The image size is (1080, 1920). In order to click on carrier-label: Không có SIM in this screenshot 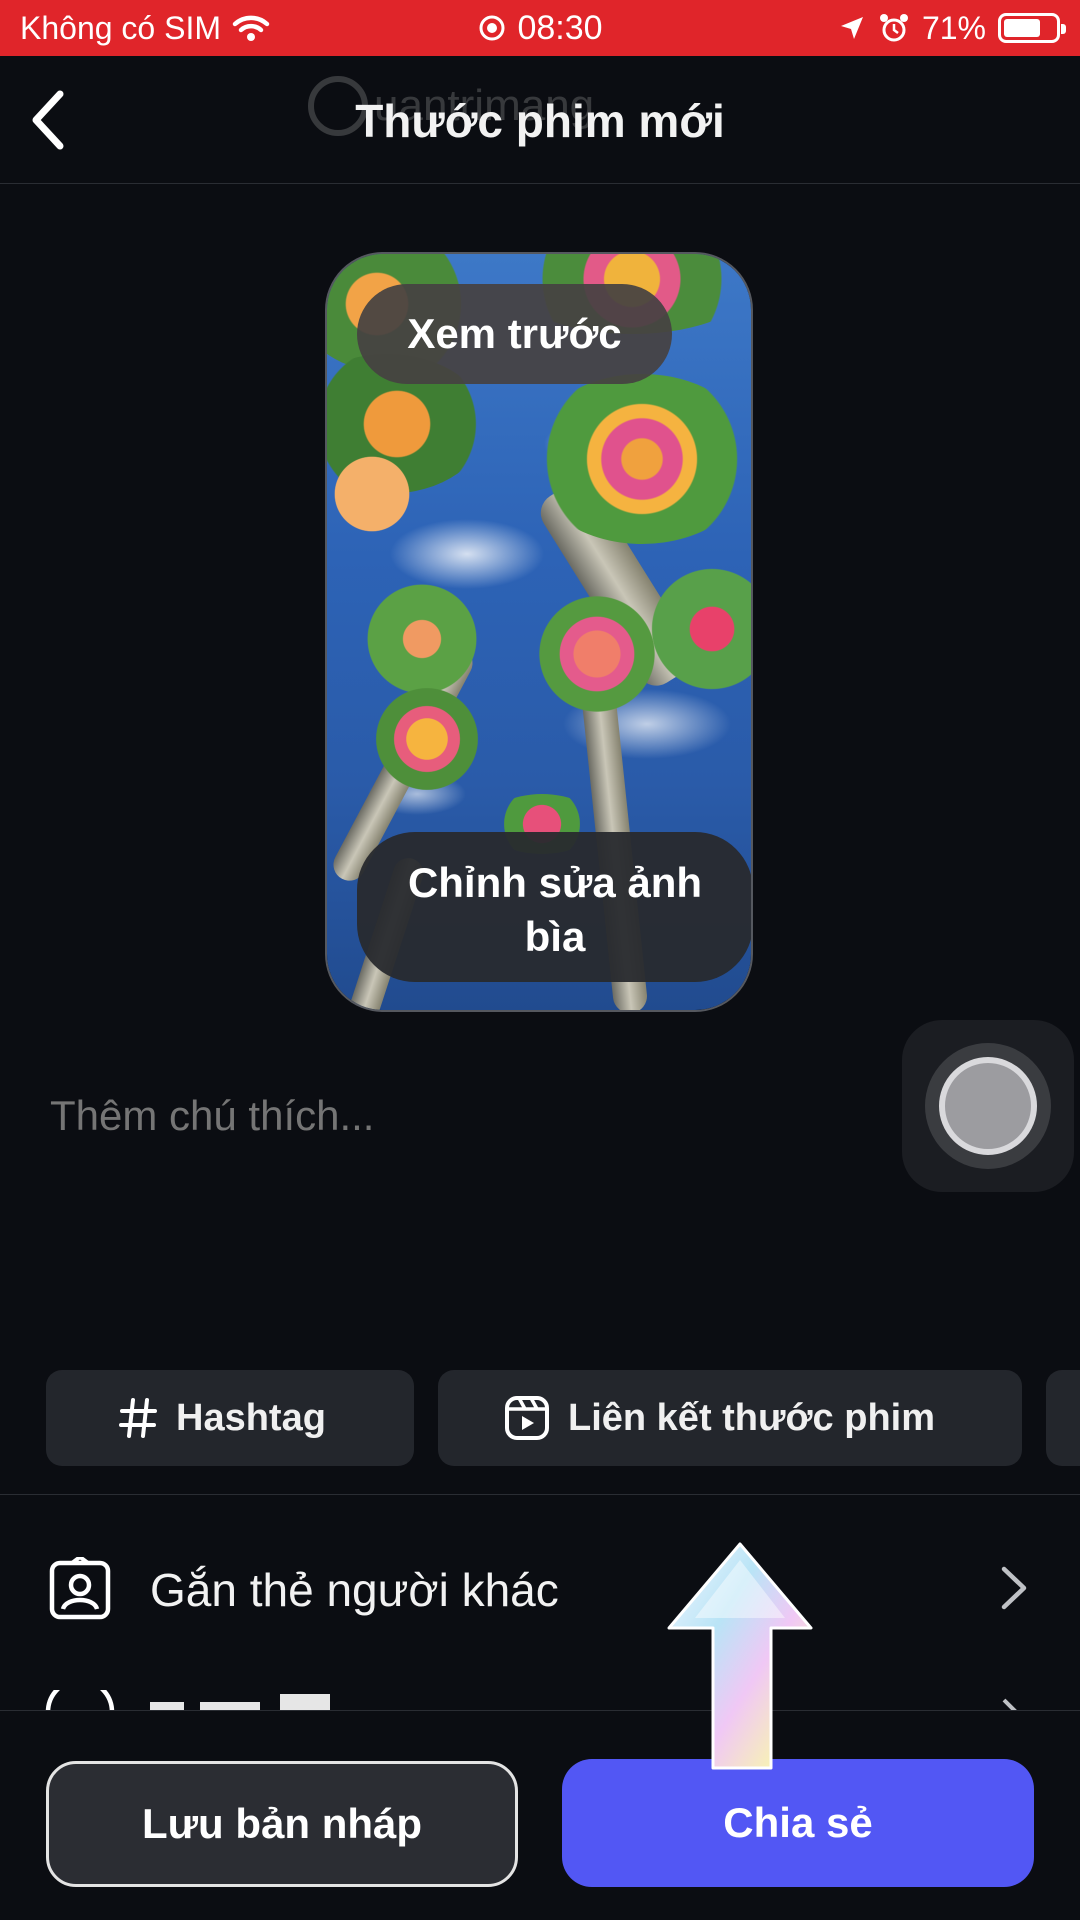, I will do `click(120, 27)`.